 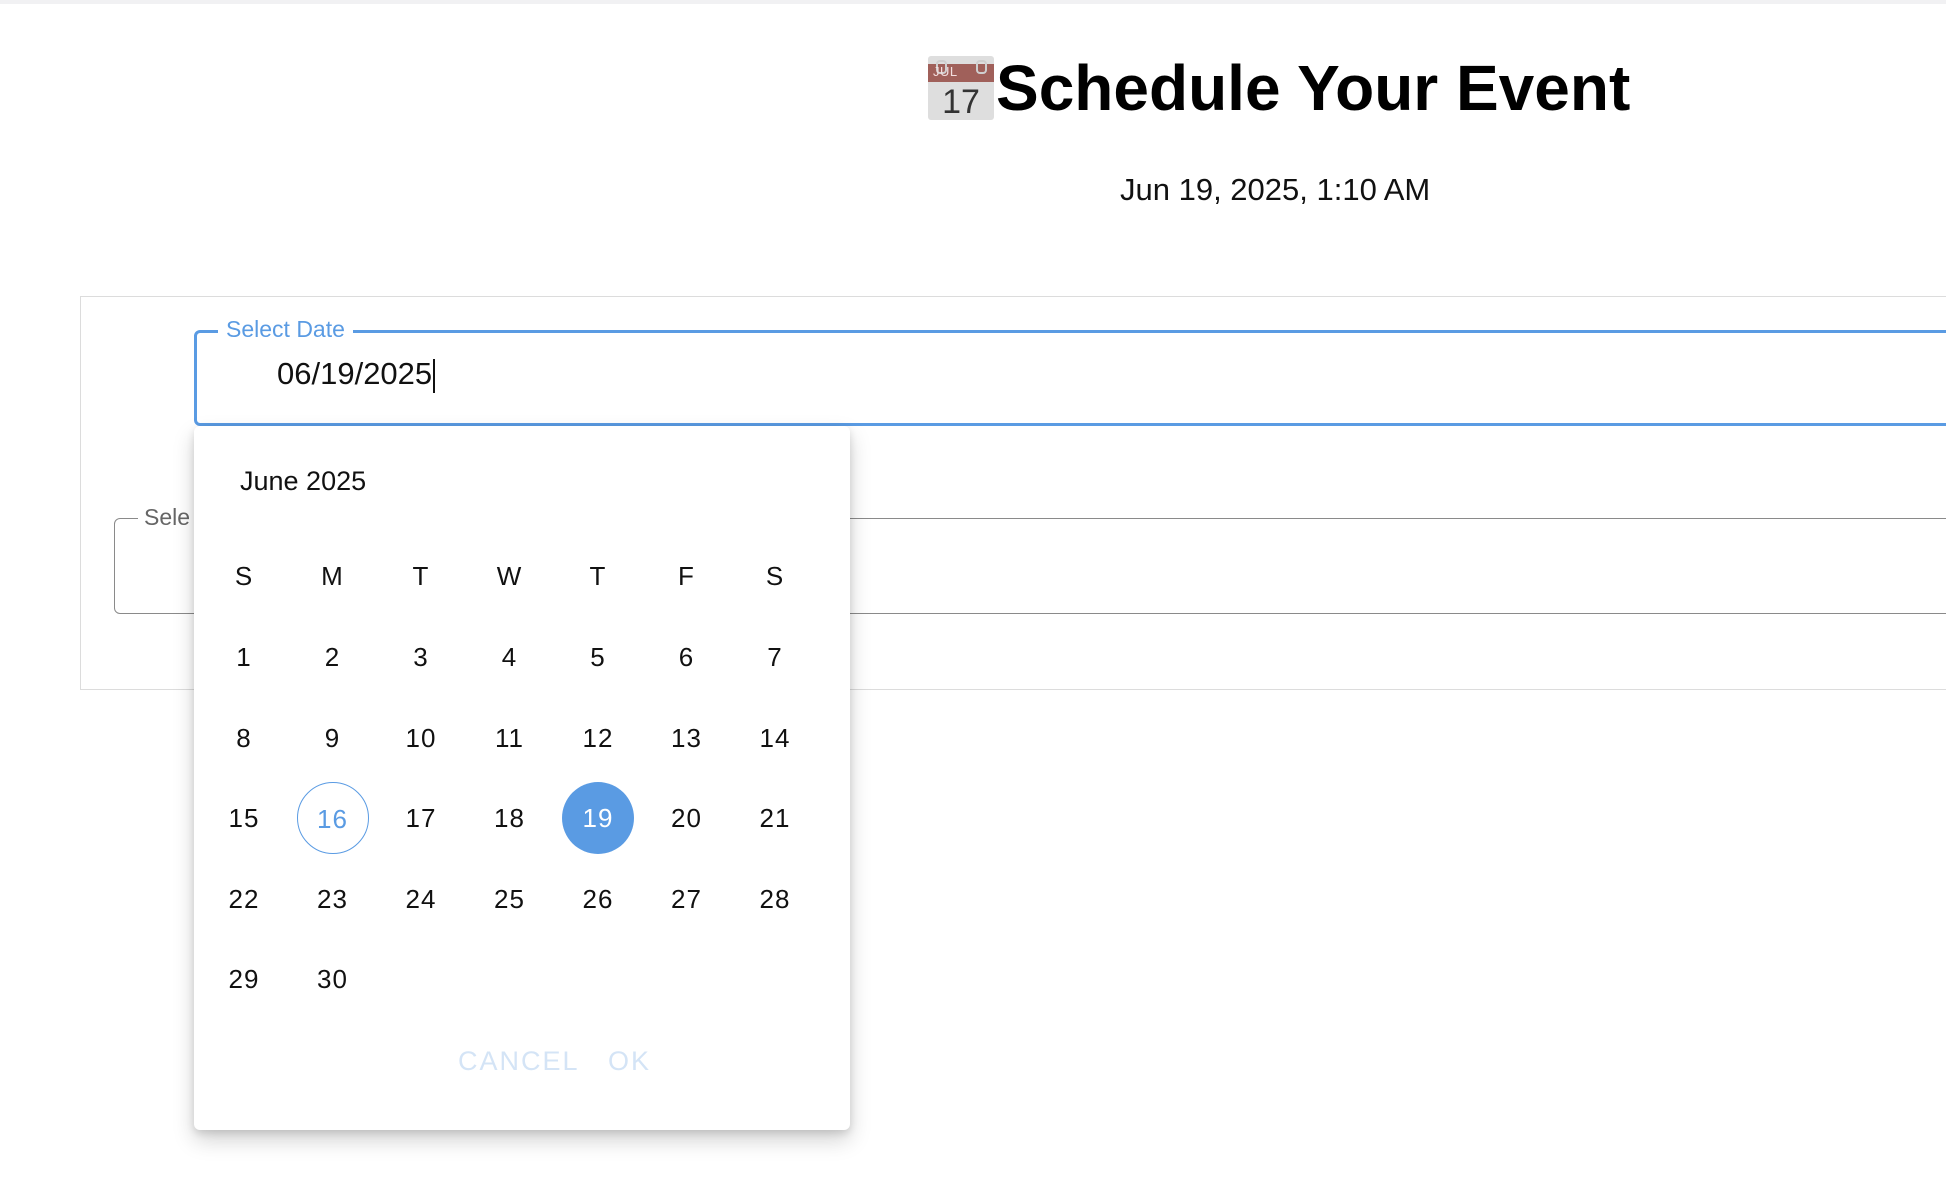 I want to click on day-cell: 29, so click(x=244, y=979).